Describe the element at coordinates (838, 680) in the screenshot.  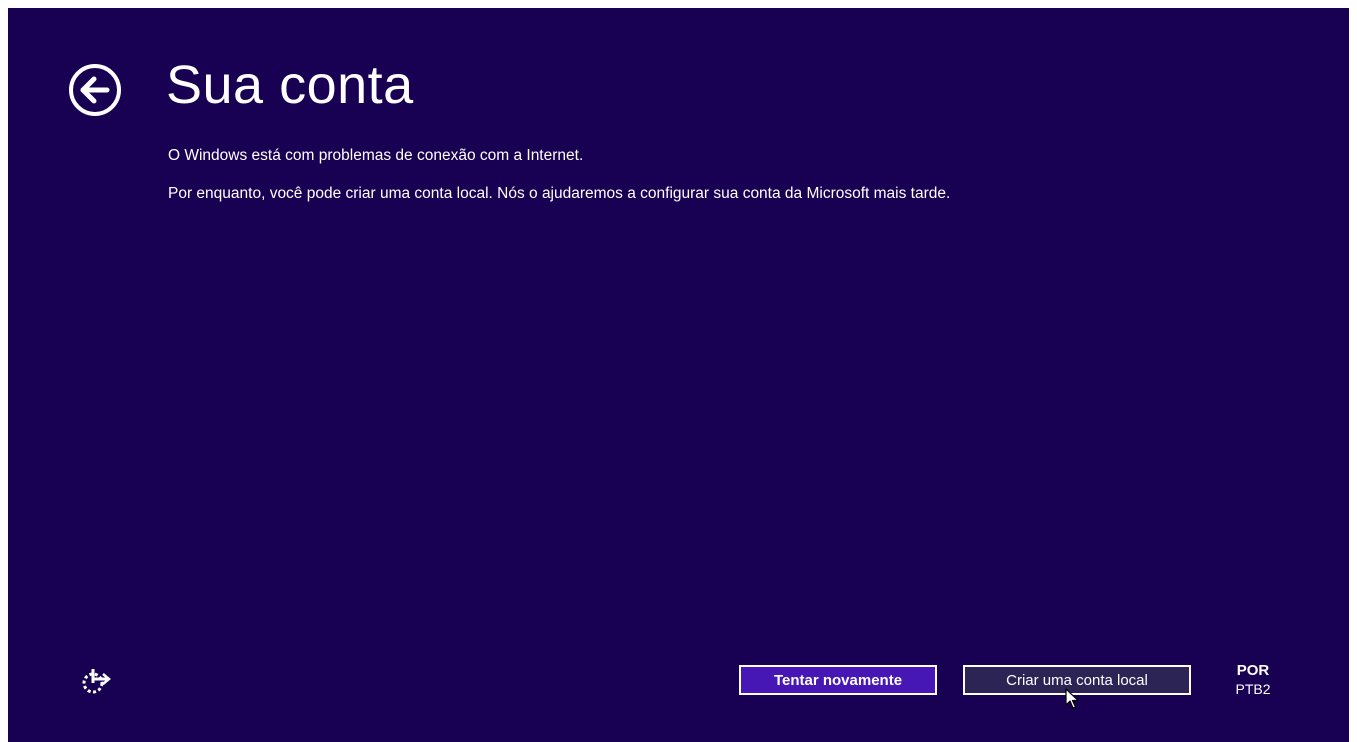
I see `retry-button: Tentar novamente` at that location.